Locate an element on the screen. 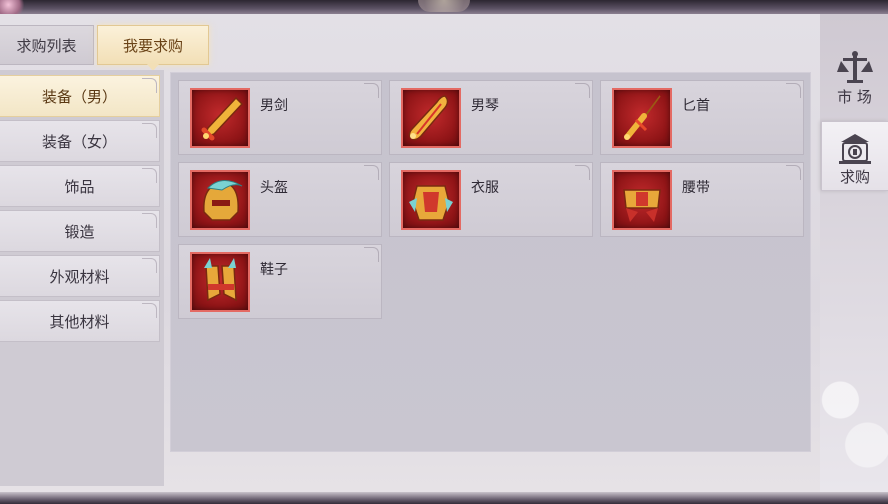  item-card-dagger: 匕首 is located at coordinates (702, 117).